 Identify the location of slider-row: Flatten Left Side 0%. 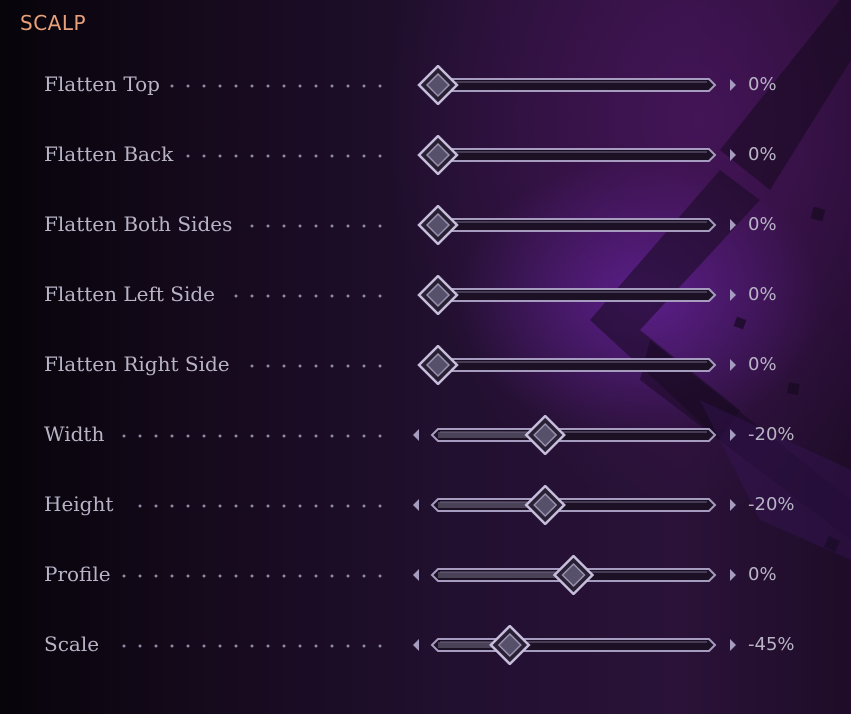
(425, 295).